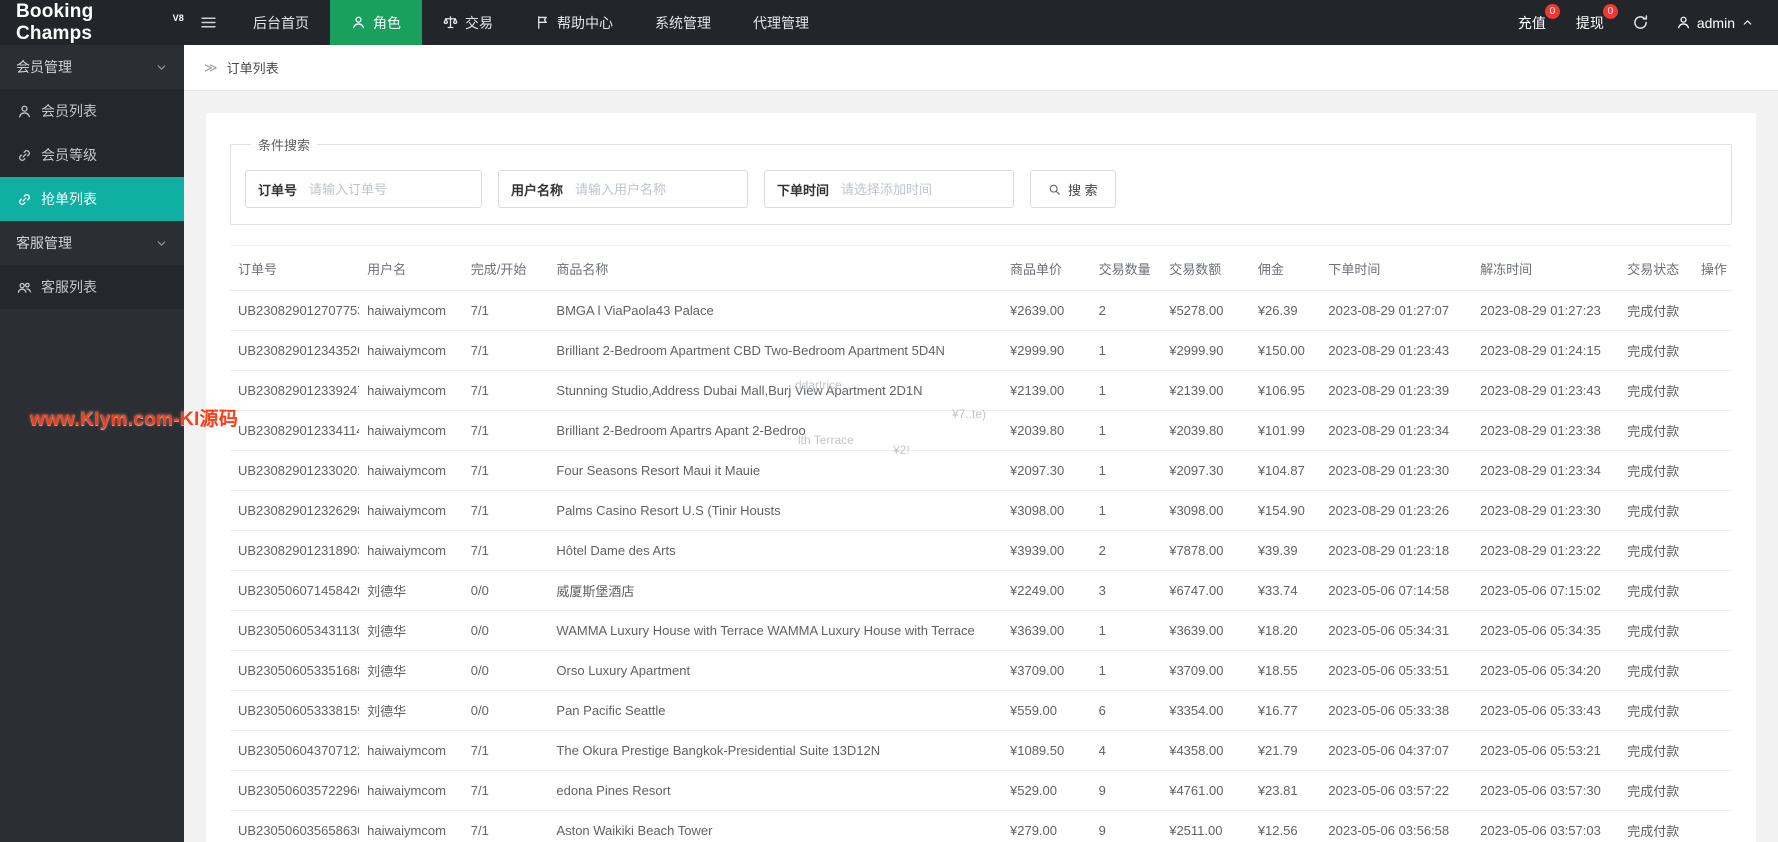 This screenshot has width=1778, height=842. I want to click on withdraw-button: 提现 0, so click(1590, 22).